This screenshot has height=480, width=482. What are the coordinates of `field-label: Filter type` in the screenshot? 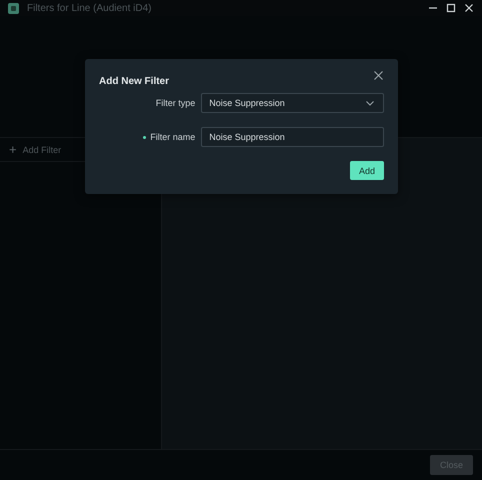 It's located at (176, 103).